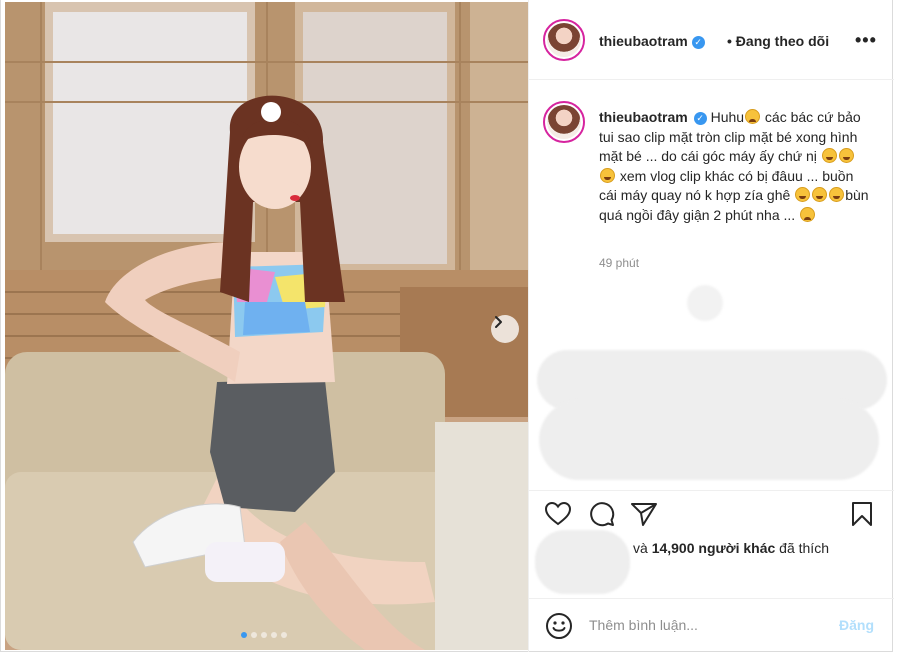  What do you see at coordinates (582, 562) in the screenshot?
I see `redacted-liker-avatars` at bounding box center [582, 562].